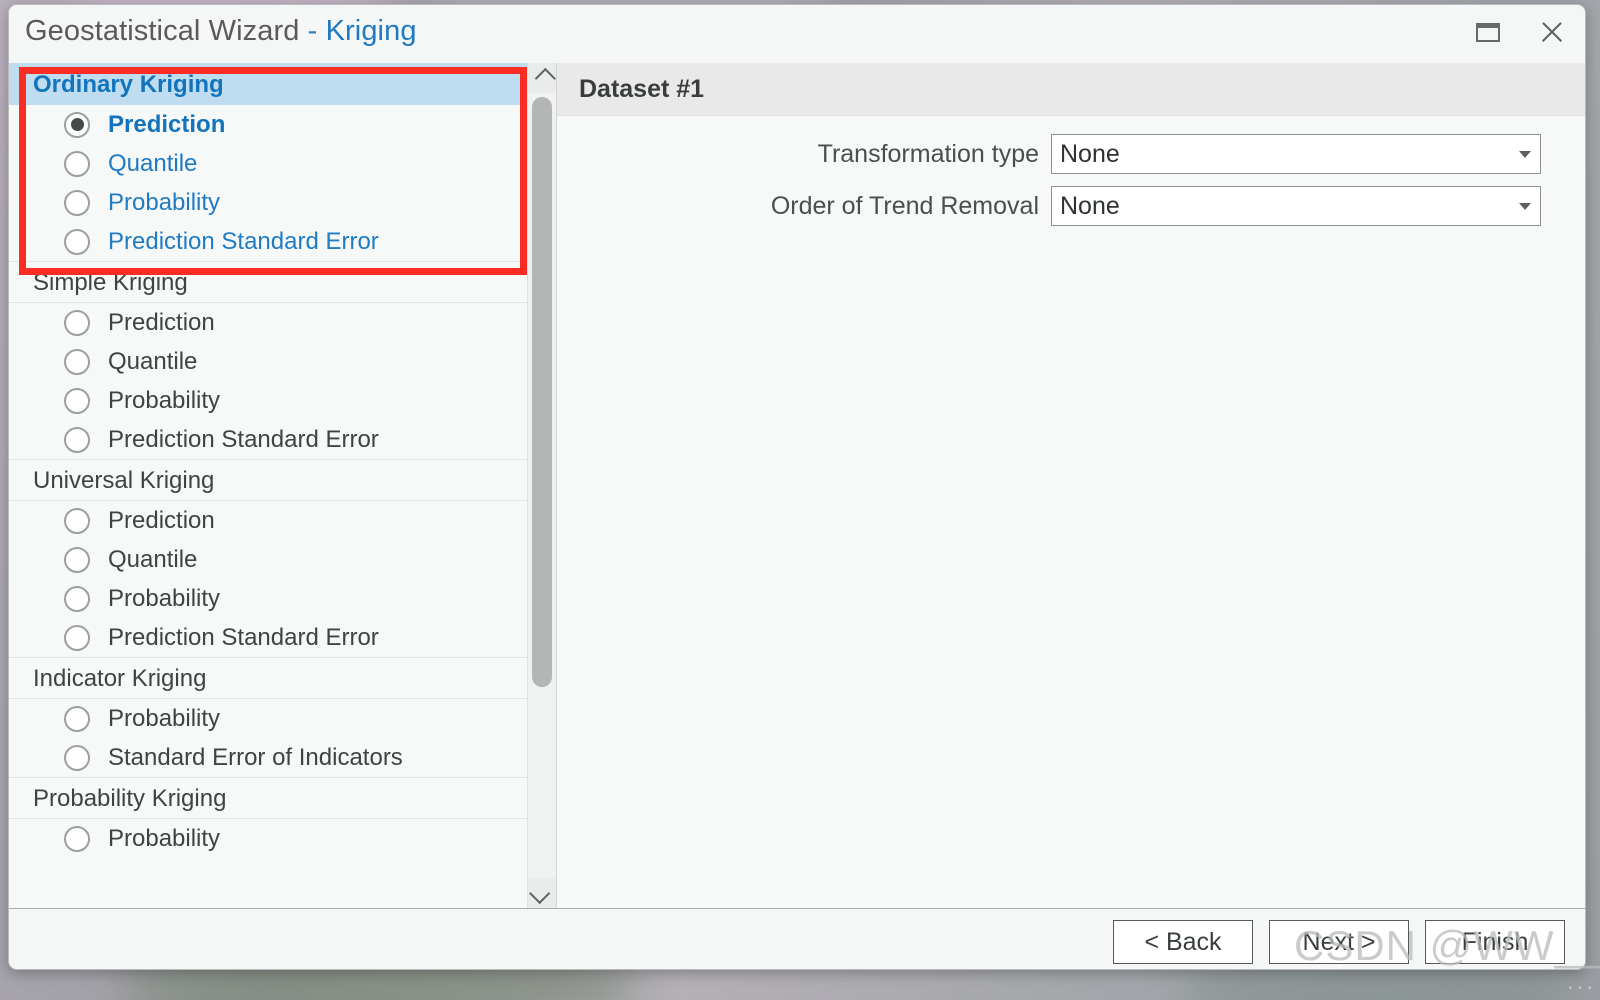 The width and height of the screenshot is (1600, 1000). I want to click on transformation-type-dropdown: None, so click(1296, 154).